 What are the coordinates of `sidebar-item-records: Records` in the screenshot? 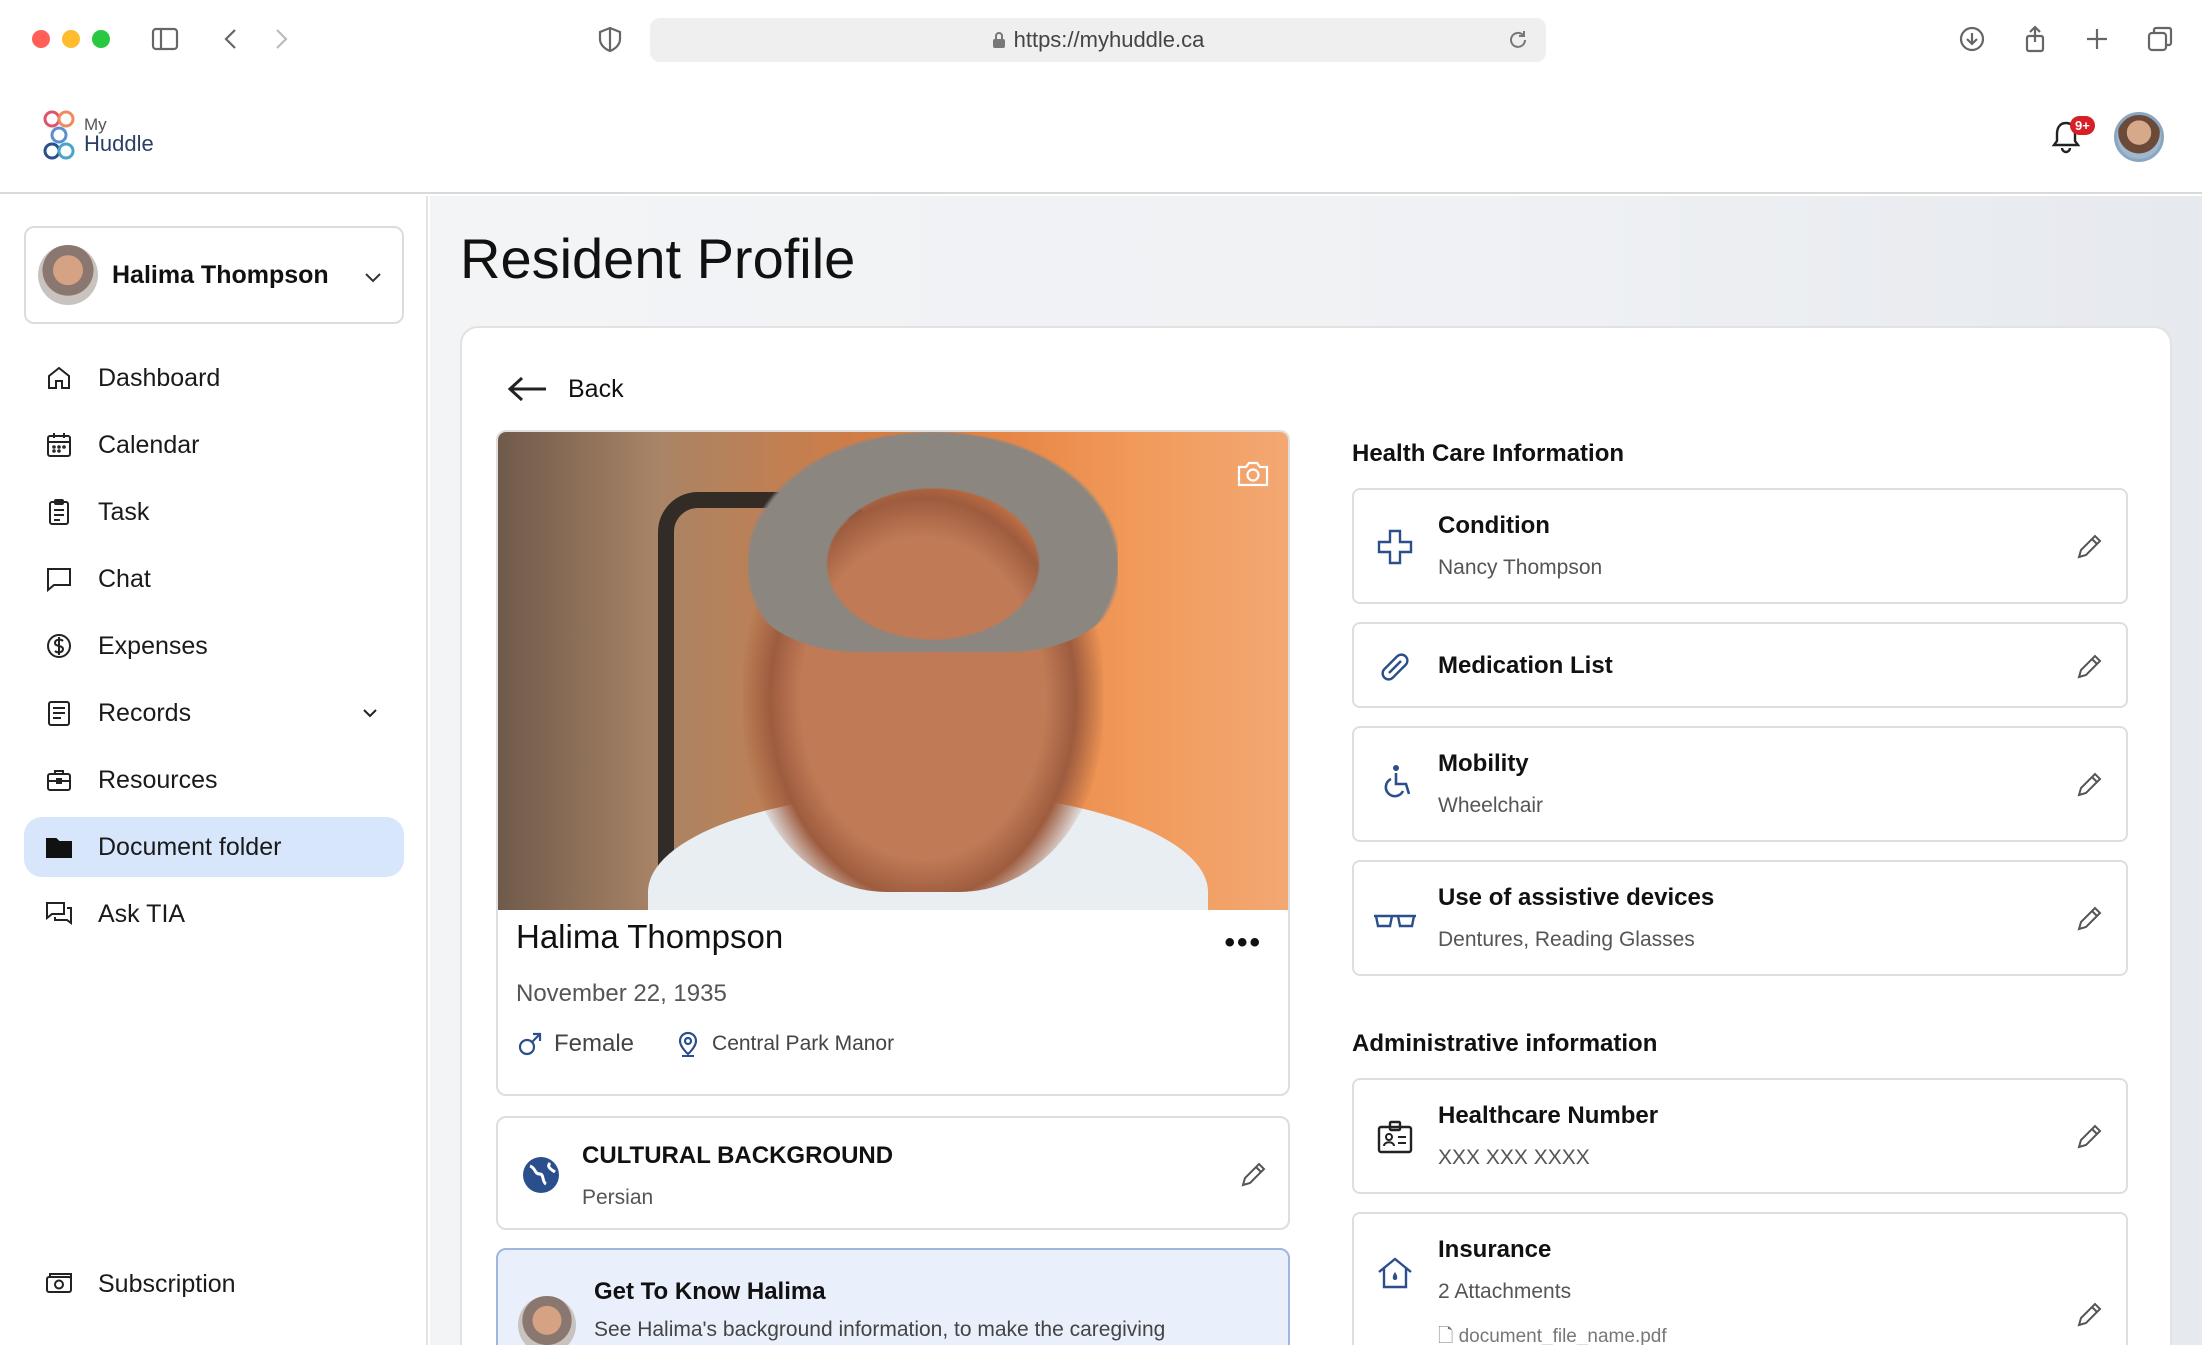 It's located at (214, 713).